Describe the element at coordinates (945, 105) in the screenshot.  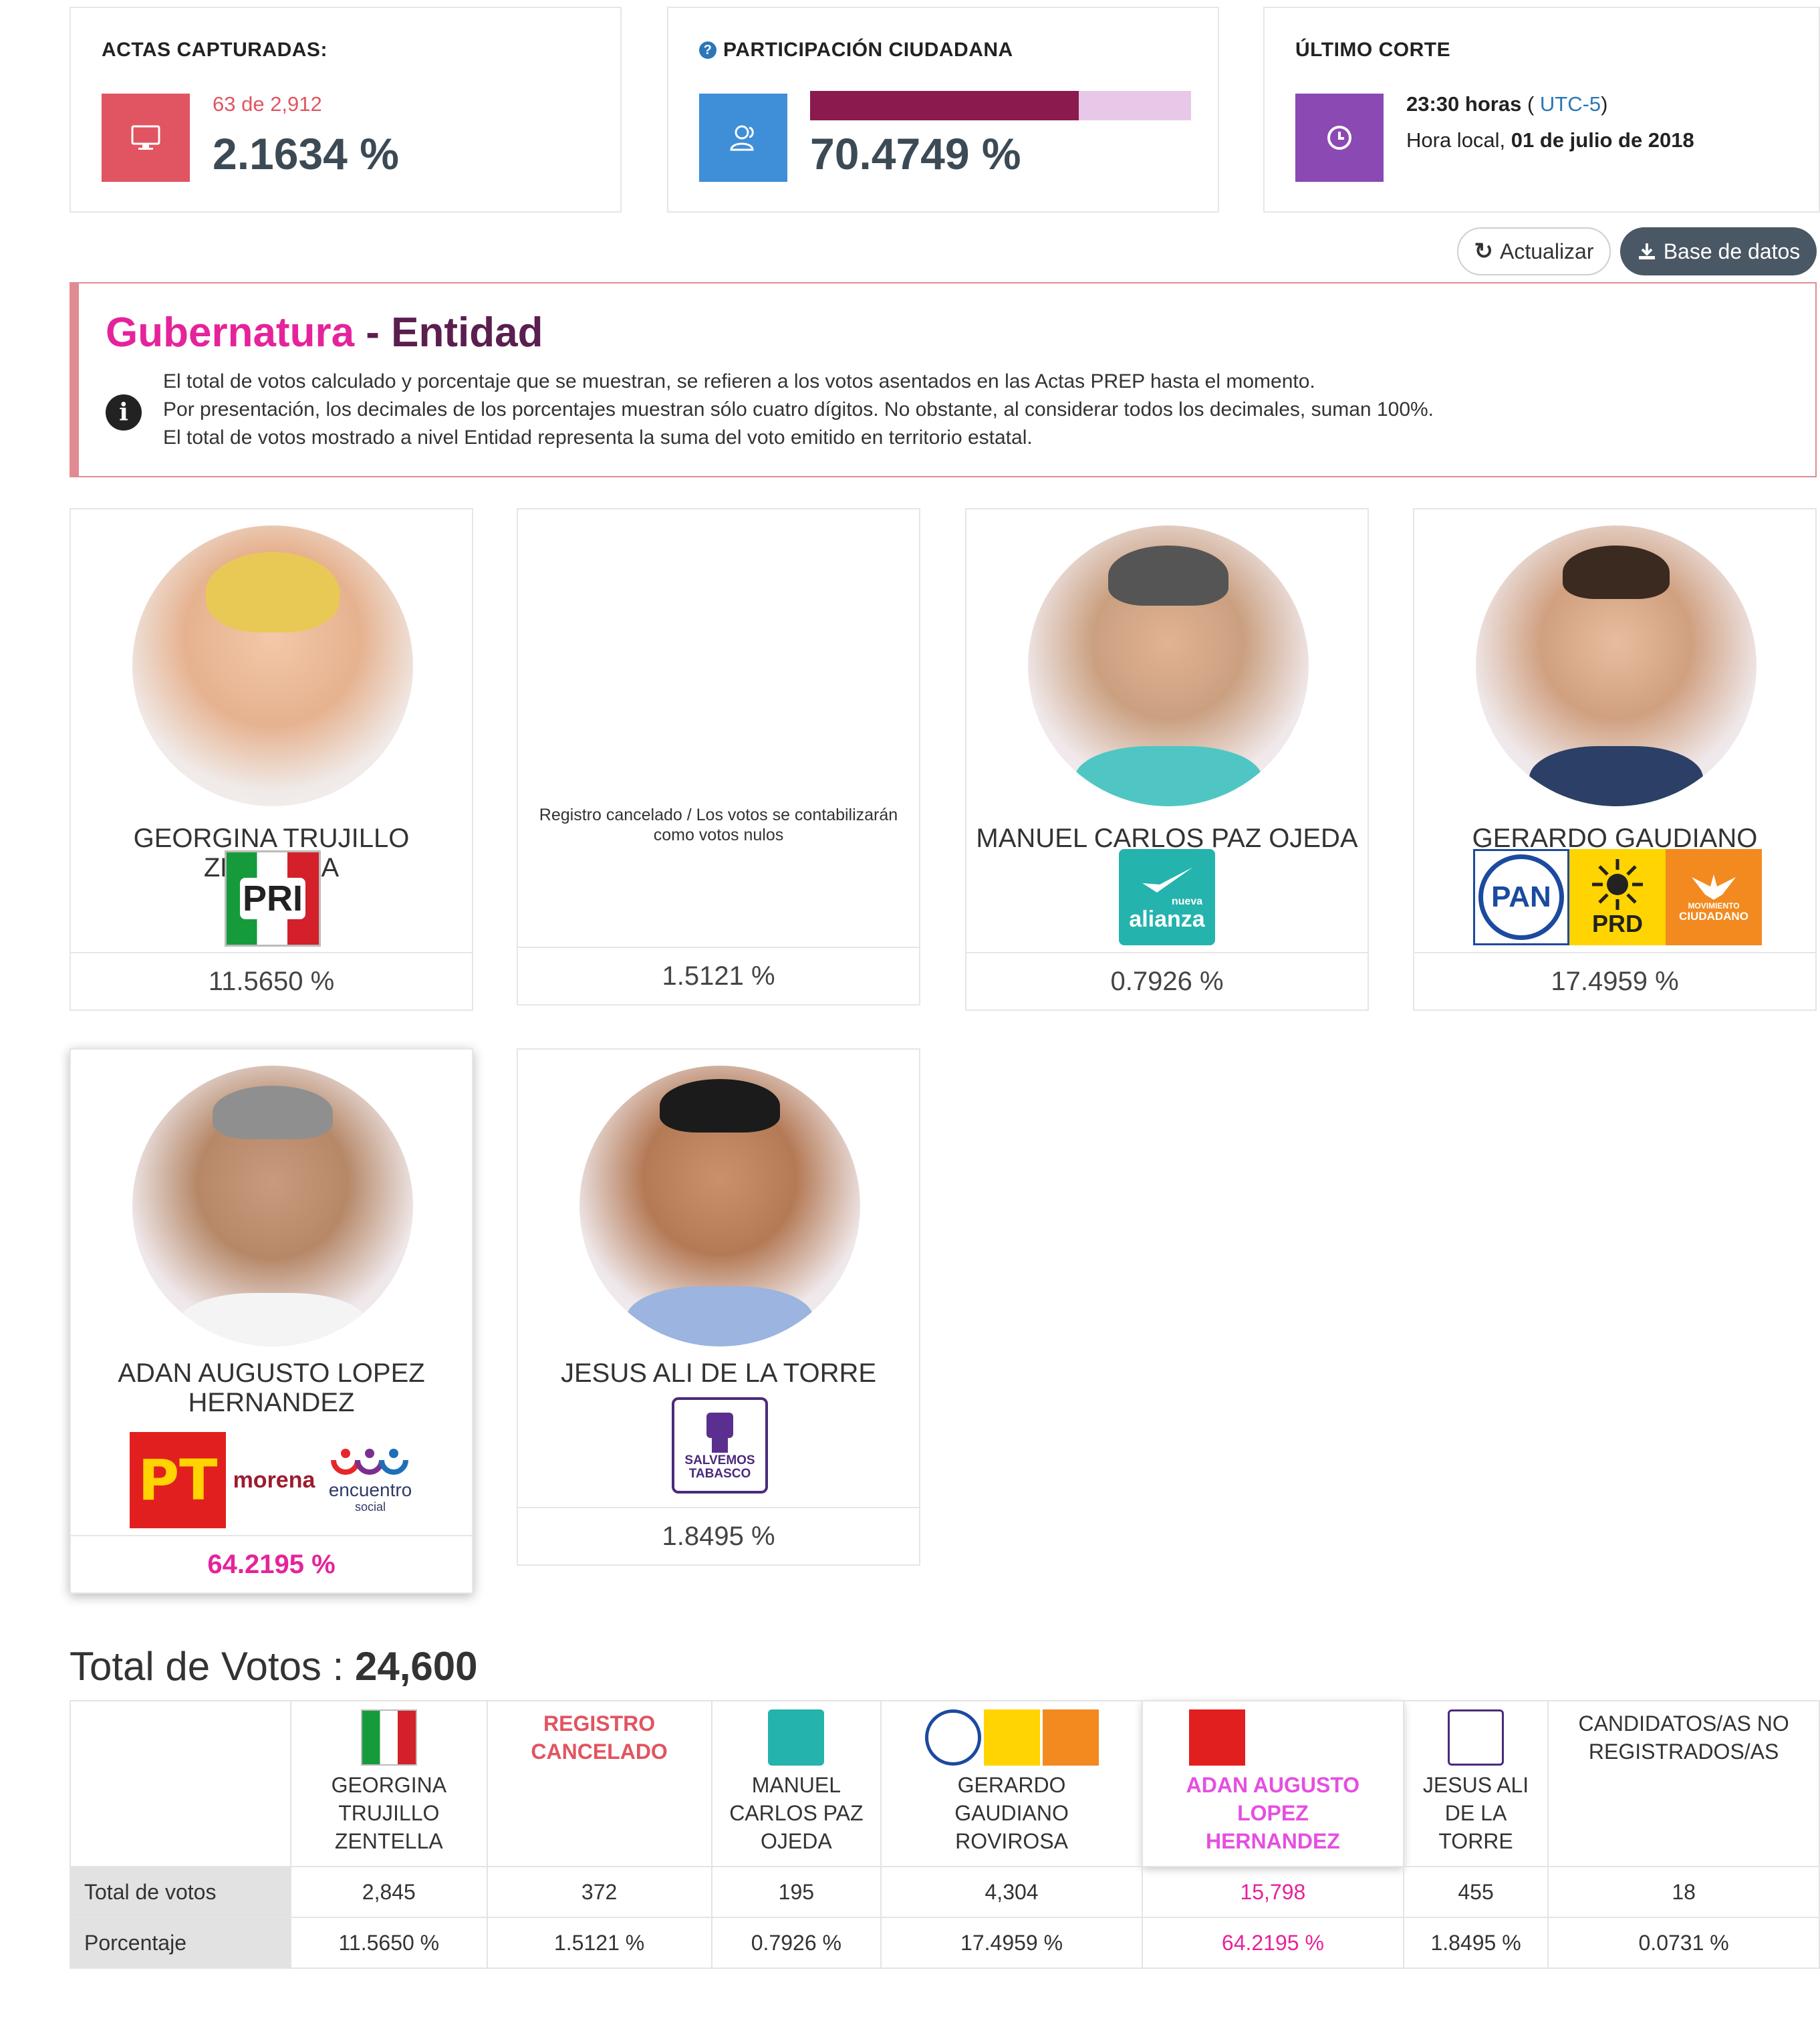
I see `participacion-bar-fill` at that location.